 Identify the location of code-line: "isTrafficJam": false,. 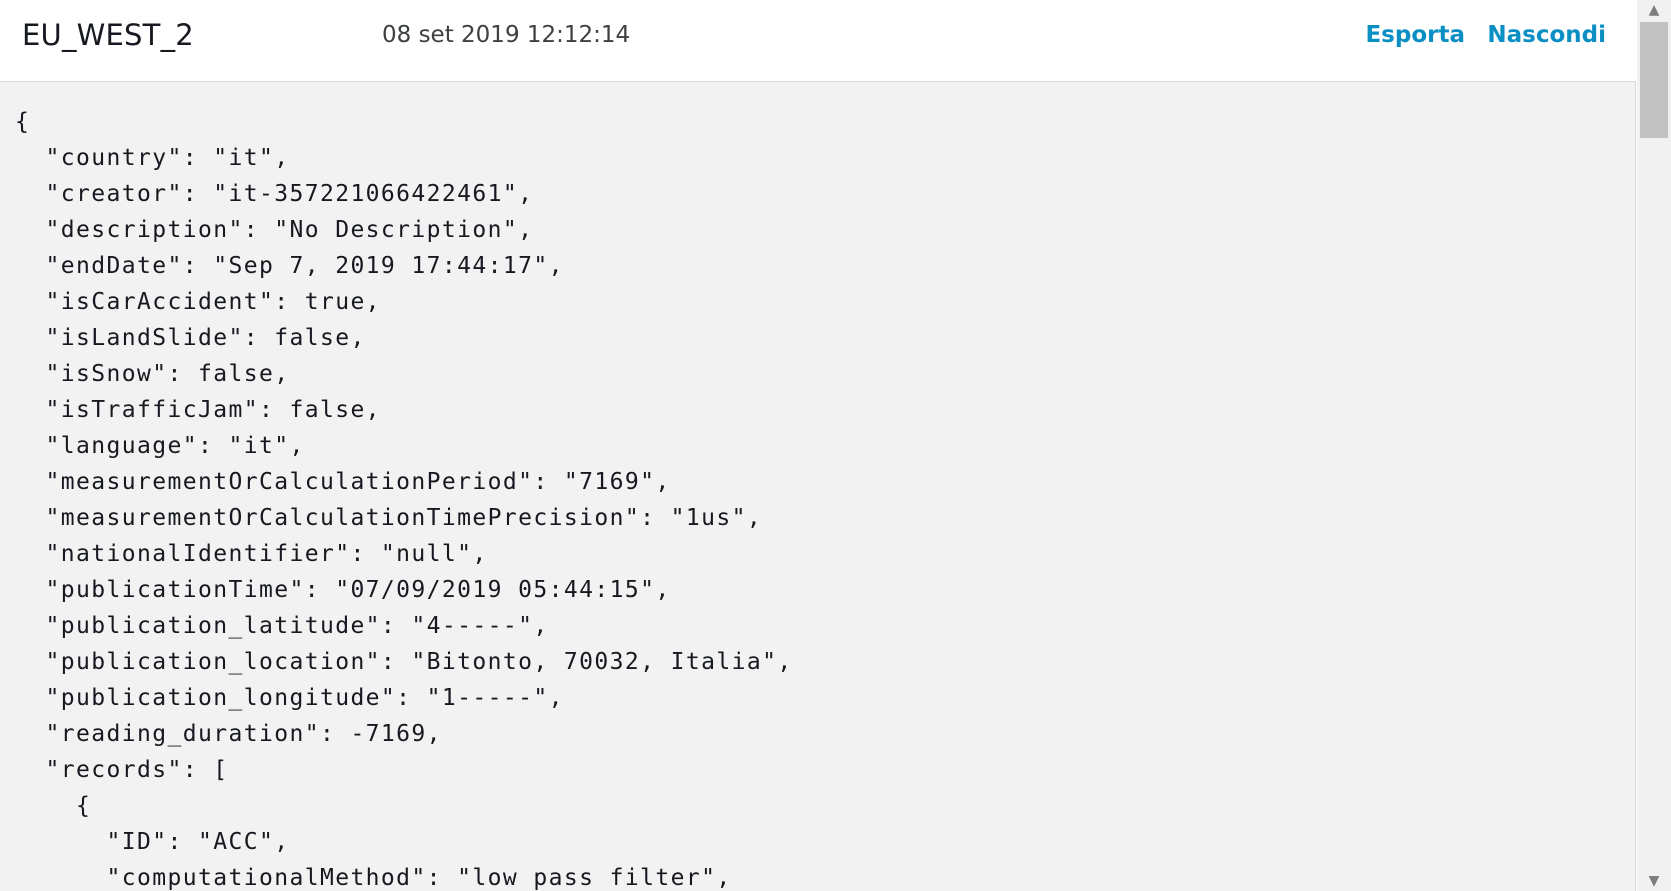
(198, 410).